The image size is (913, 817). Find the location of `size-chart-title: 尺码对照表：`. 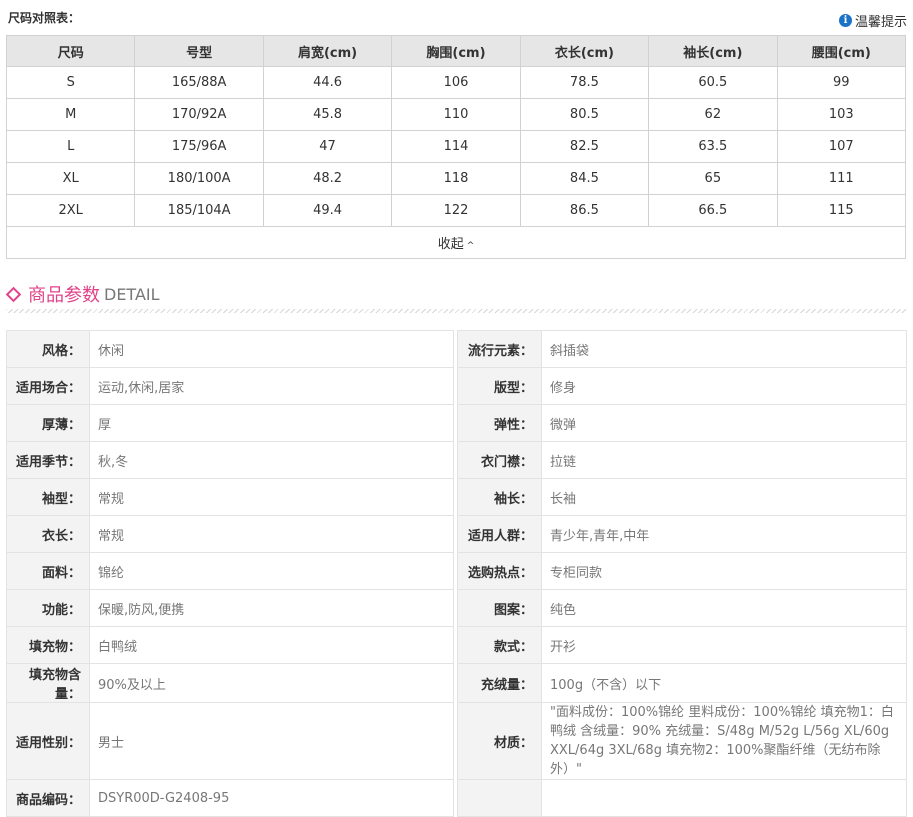

size-chart-title: 尺码对照表： is located at coordinates (44, 18).